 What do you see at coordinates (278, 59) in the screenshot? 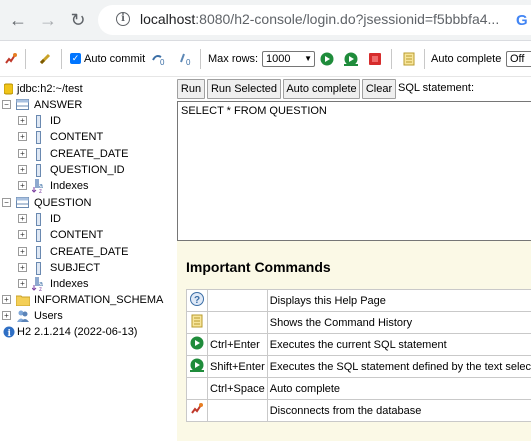
I see `maxrows-value: 1000` at bounding box center [278, 59].